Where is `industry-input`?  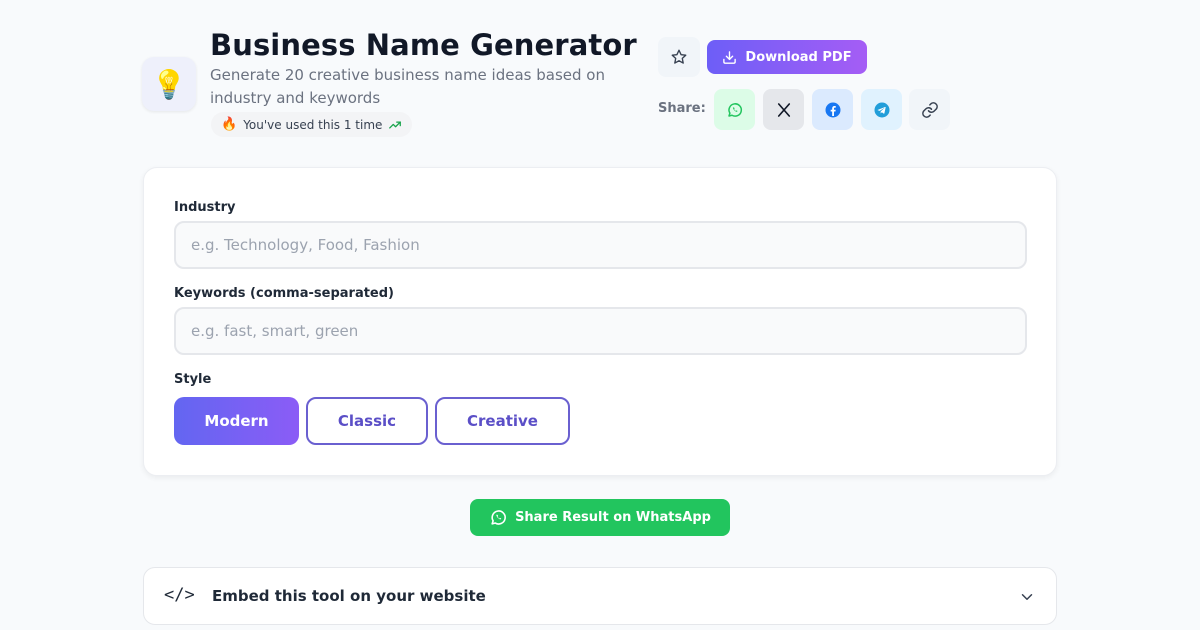 industry-input is located at coordinates (600, 245).